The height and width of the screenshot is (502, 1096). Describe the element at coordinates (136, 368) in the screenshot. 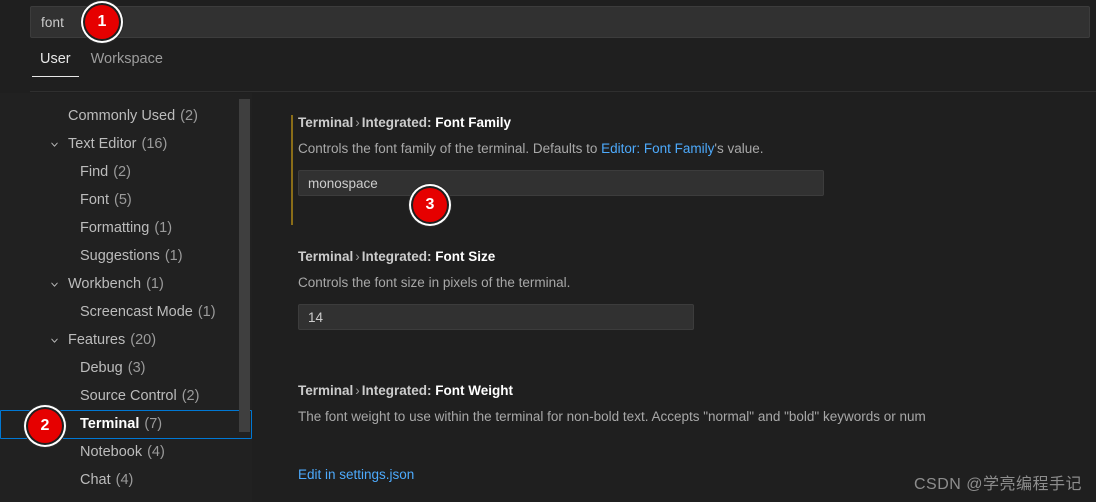

I see `sidebar-item-count: (3)` at that location.